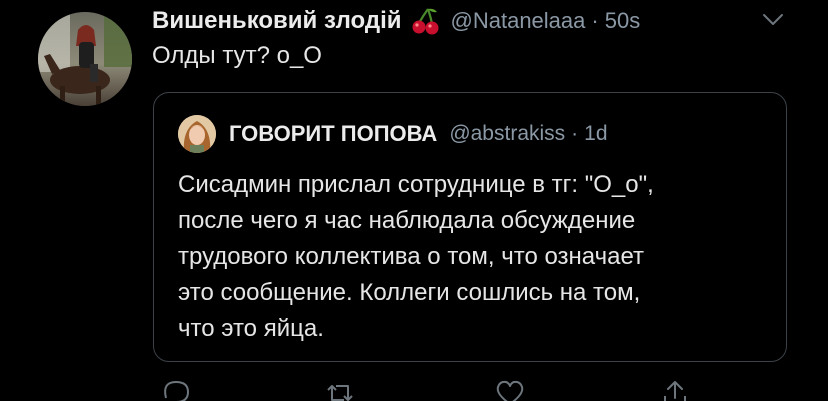  Describe the element at coordinates (411, 256) in the screenshot. I see `quoted-text-line: трудового коллектива о том, что означает` at that location.